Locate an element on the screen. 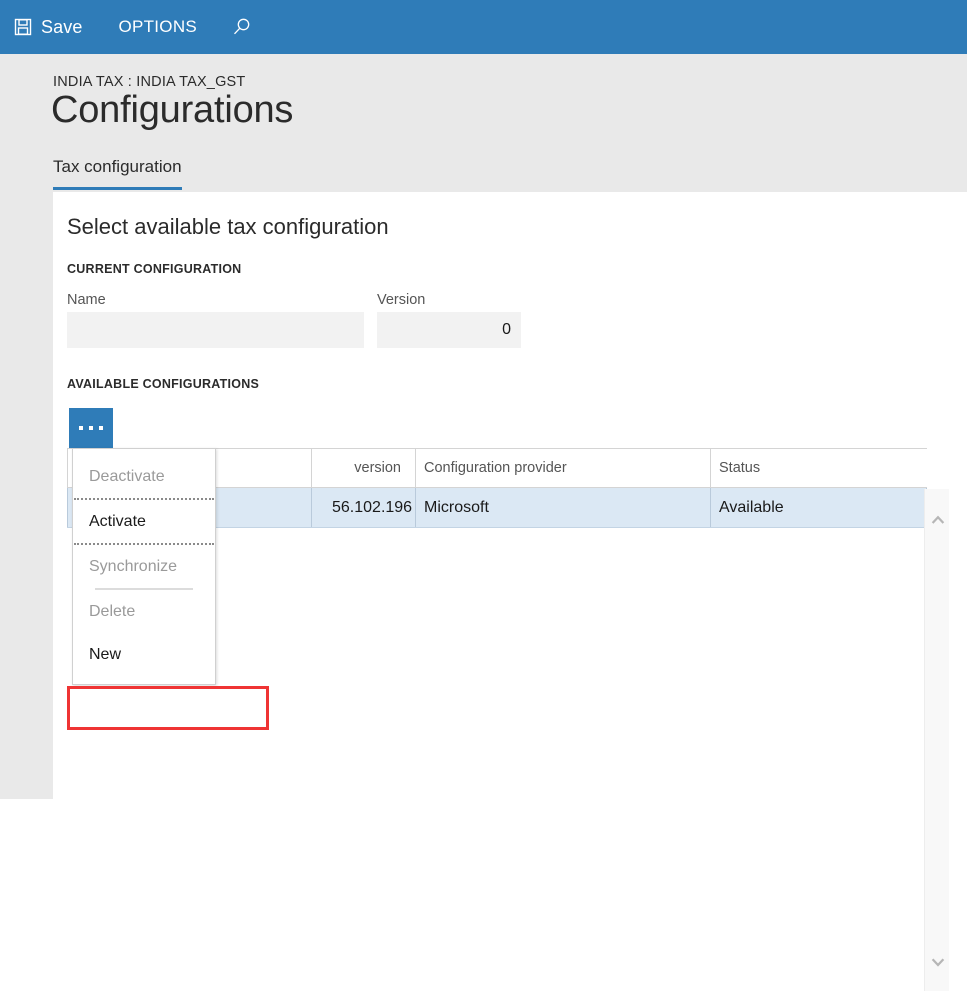  options-button-label: OPTIONS is located at coordinates (158, 26).